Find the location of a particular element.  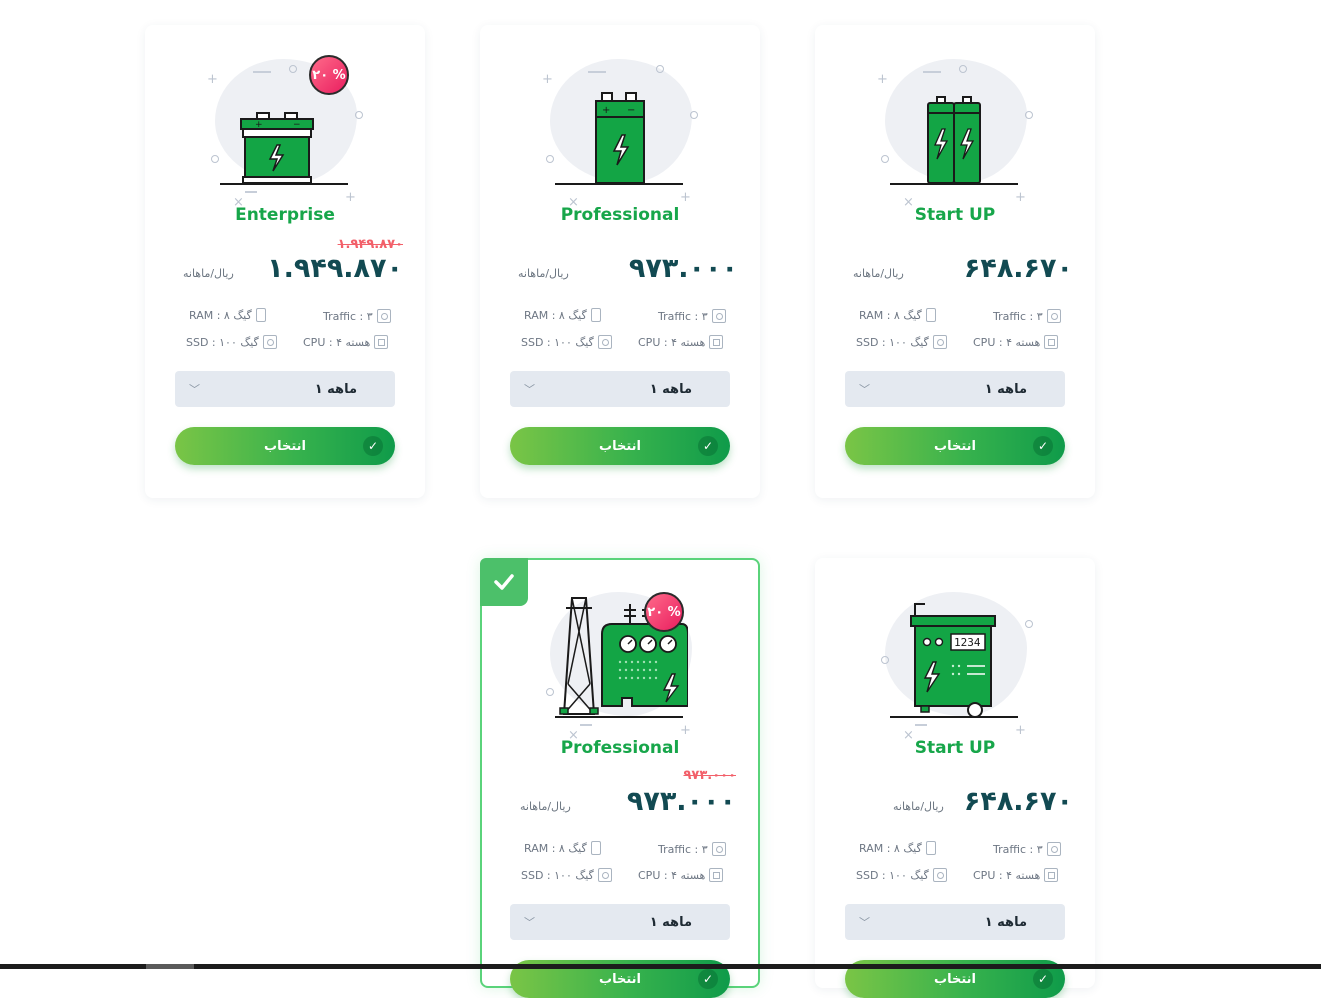

old-price: ۱.۹۴۹.۸۷۰ is located at coordinates (370, 244).